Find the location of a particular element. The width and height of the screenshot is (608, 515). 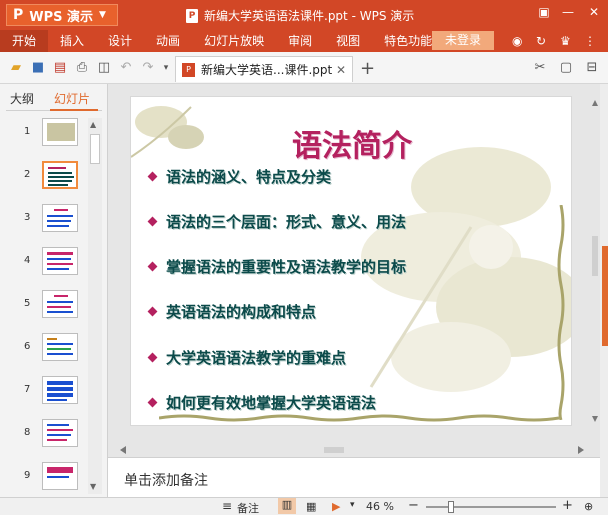

slide-number: 3 is located at coordinates (27, 217).